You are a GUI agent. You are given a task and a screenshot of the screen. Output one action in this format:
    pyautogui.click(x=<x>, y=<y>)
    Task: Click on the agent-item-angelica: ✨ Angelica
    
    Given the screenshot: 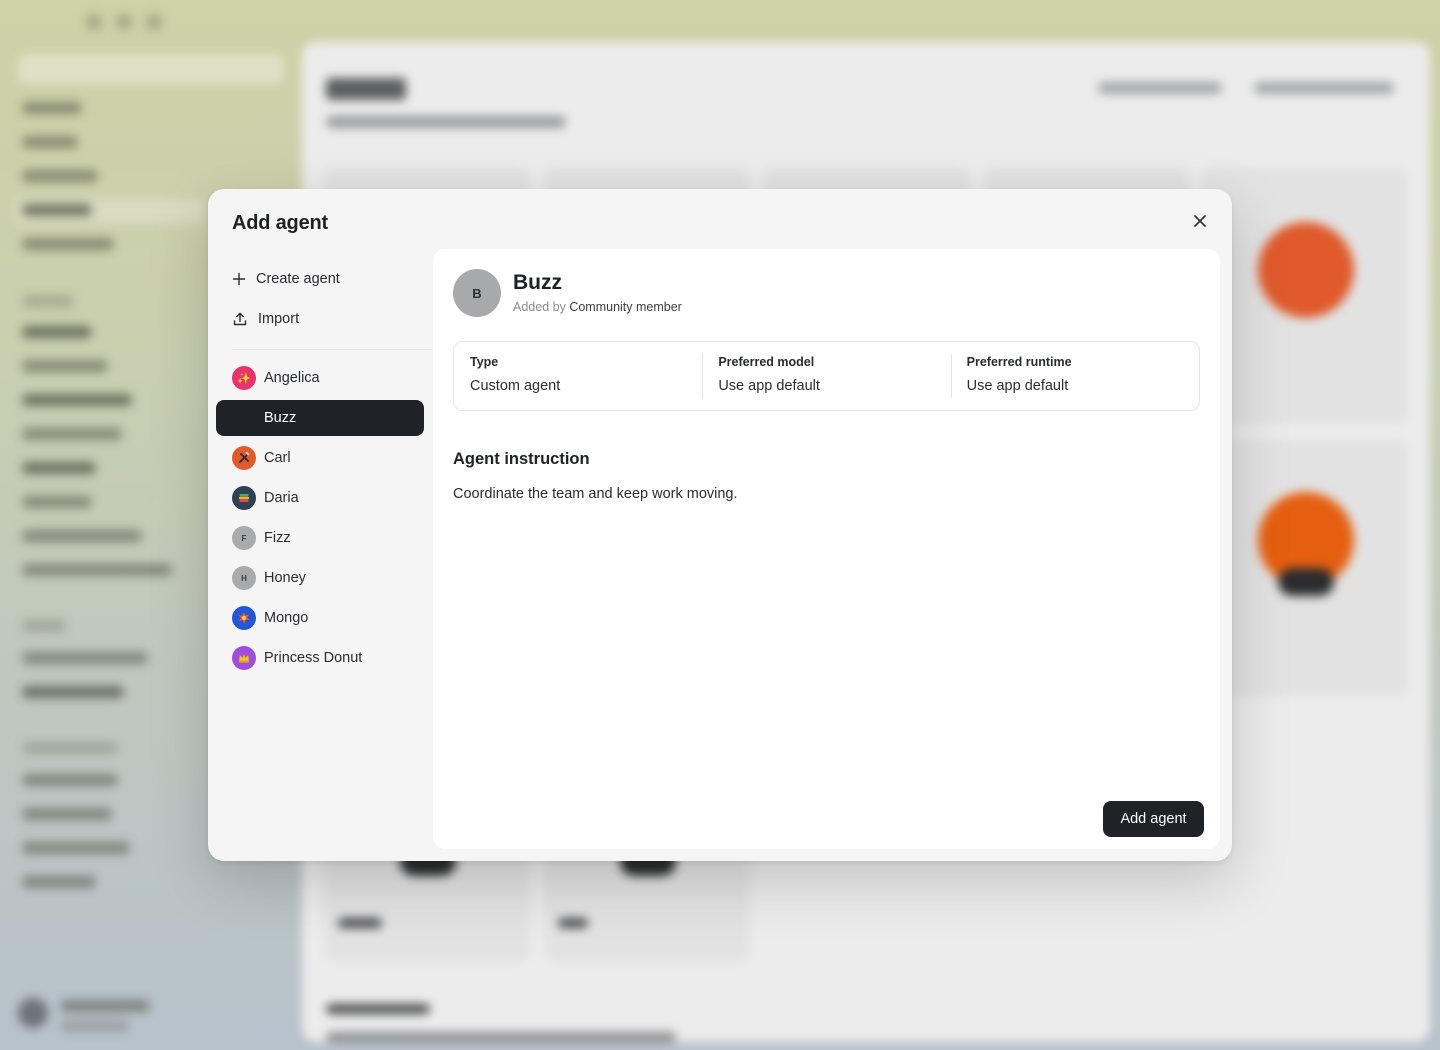 What is the action you would take?
    pyautogui.click(x=320, y=378)
    